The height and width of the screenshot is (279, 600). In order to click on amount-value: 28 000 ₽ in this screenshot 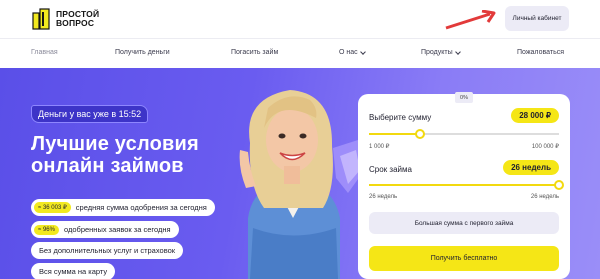, I will do `click(535, 115)`.